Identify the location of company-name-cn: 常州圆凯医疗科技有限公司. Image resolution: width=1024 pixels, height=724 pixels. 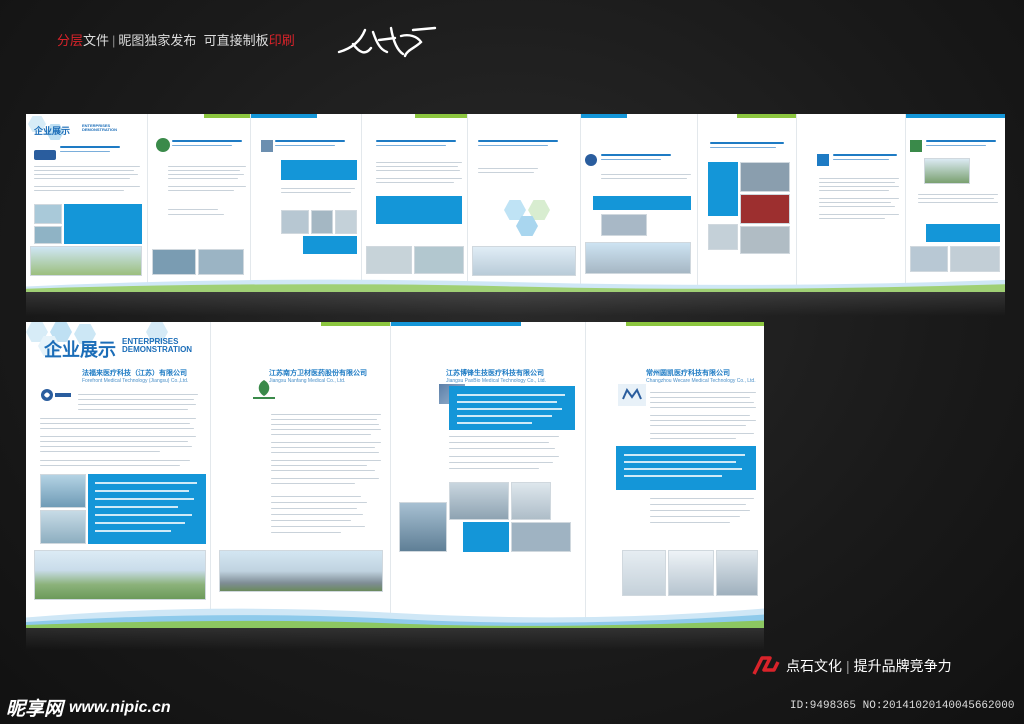
(688, 373).